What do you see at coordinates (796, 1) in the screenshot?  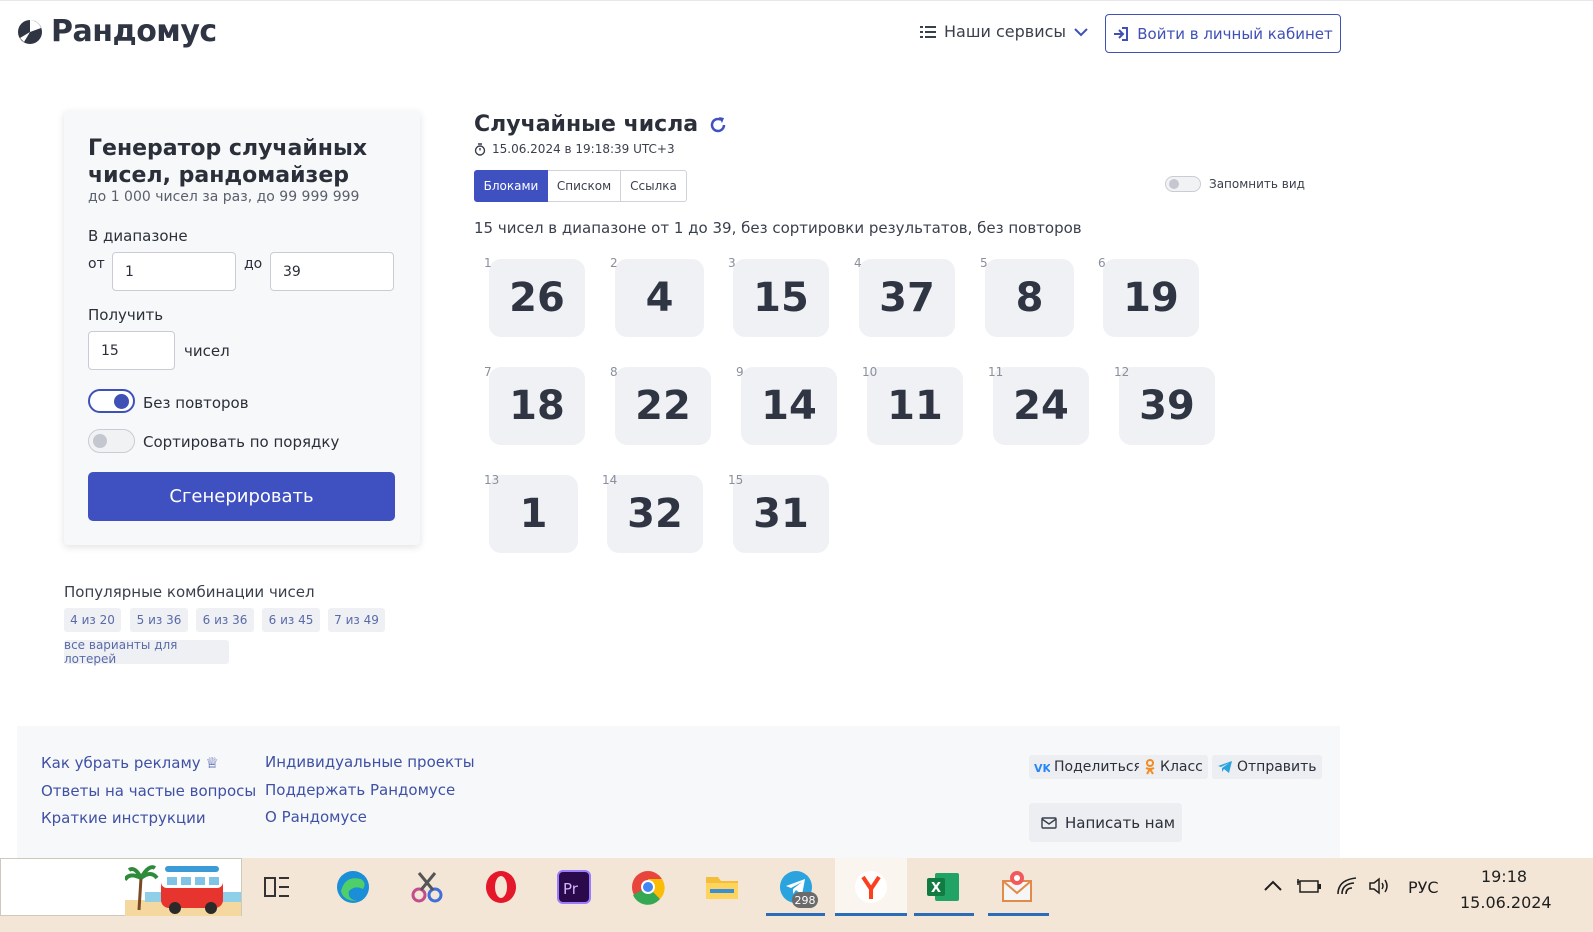 I see `top-border` at bounding box center [796, 1].